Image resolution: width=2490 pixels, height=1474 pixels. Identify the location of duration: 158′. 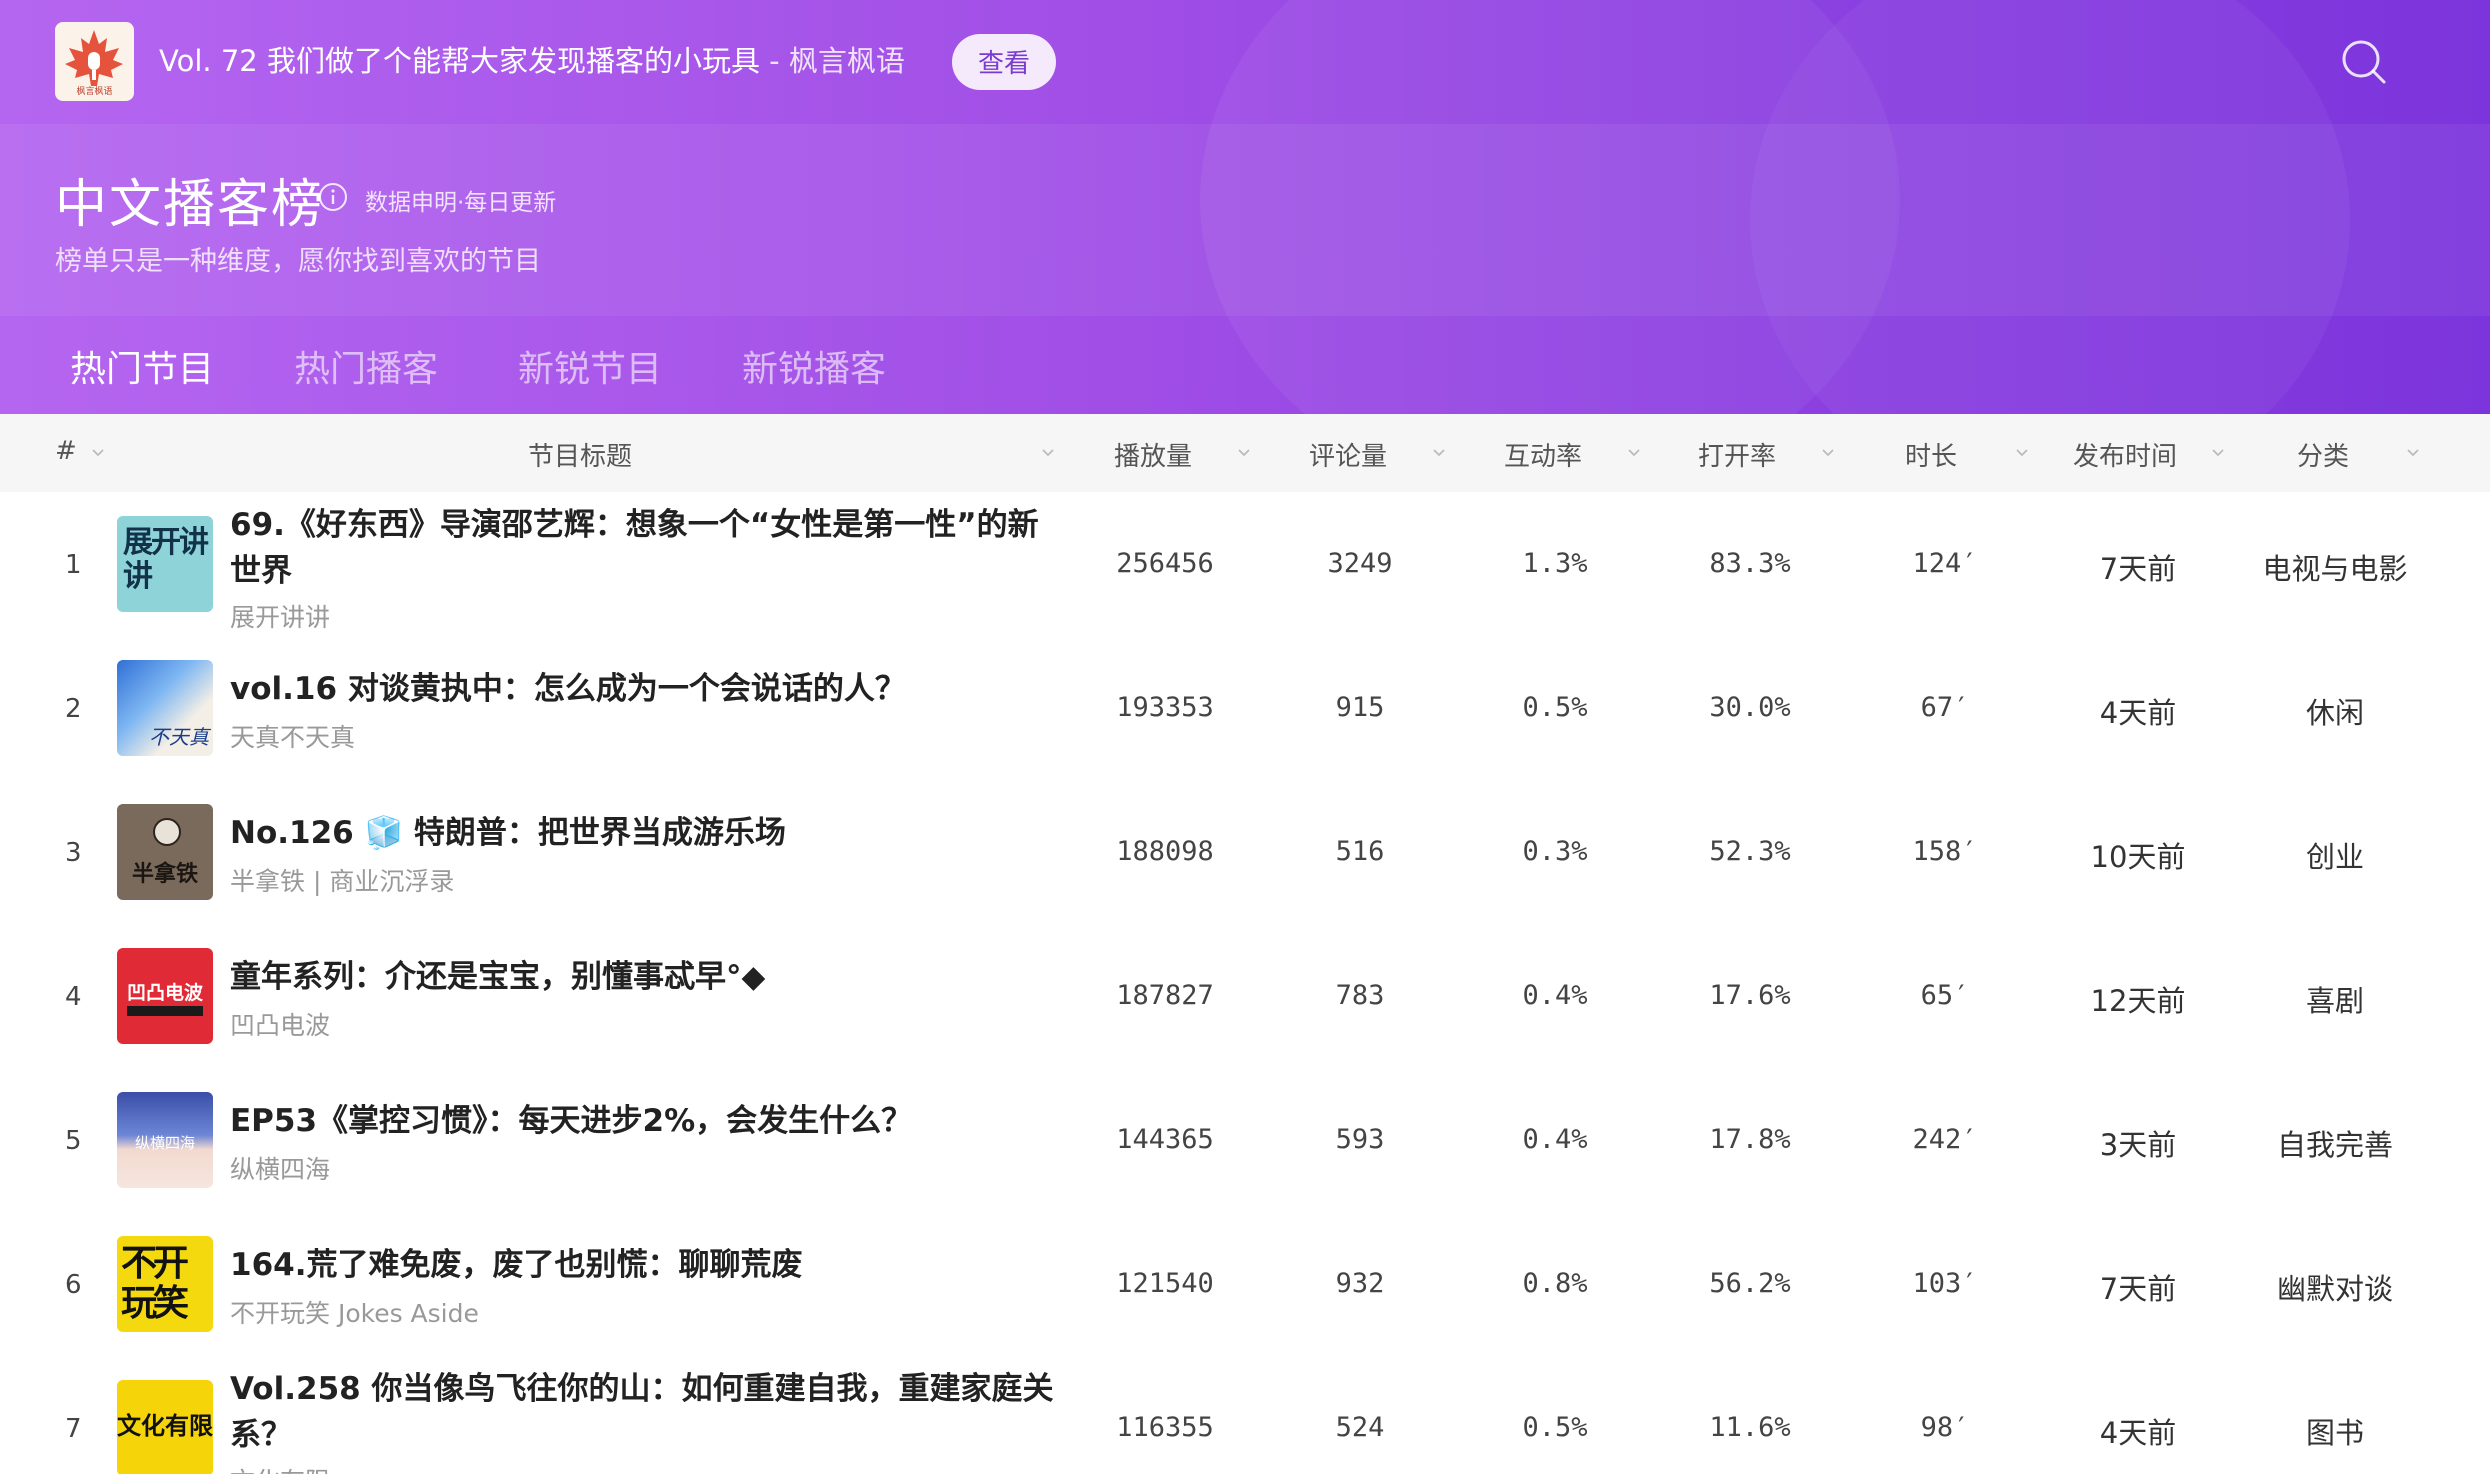
(1945, 851).